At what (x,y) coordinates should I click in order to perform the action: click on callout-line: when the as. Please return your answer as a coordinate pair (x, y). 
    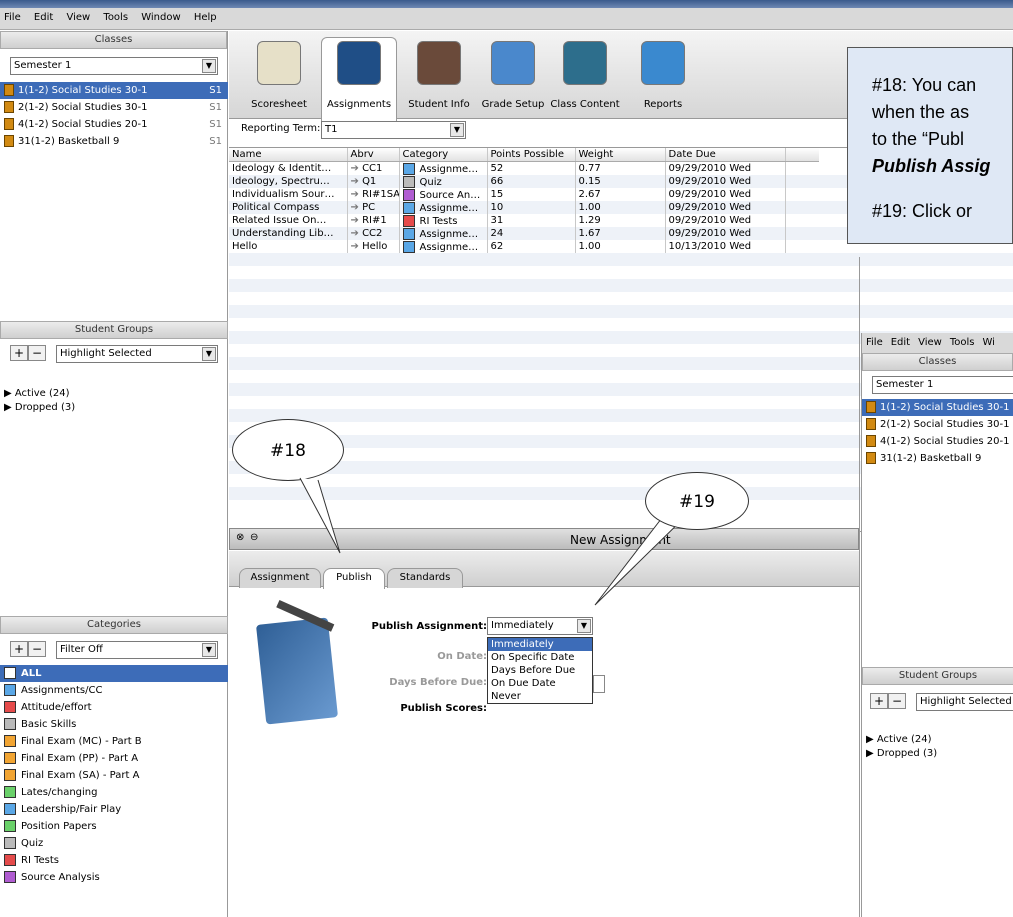
    Looking at the image, I should click on (921, 112).